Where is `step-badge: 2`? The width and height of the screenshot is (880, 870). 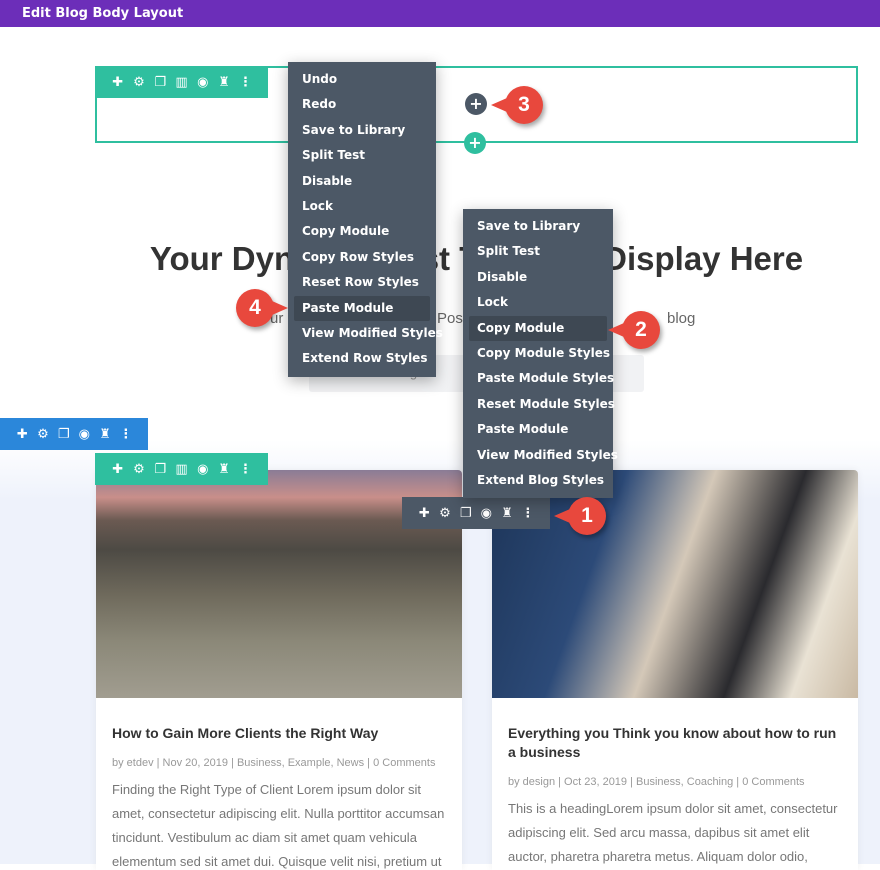
step-badge: 2 is located at coordinates (634, 330).